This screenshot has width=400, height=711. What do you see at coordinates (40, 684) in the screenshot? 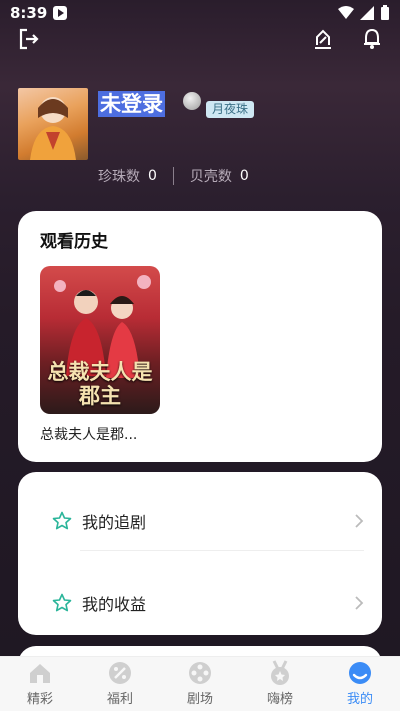
I see `tab-home: 精彩` at bounding box center [40, 684].